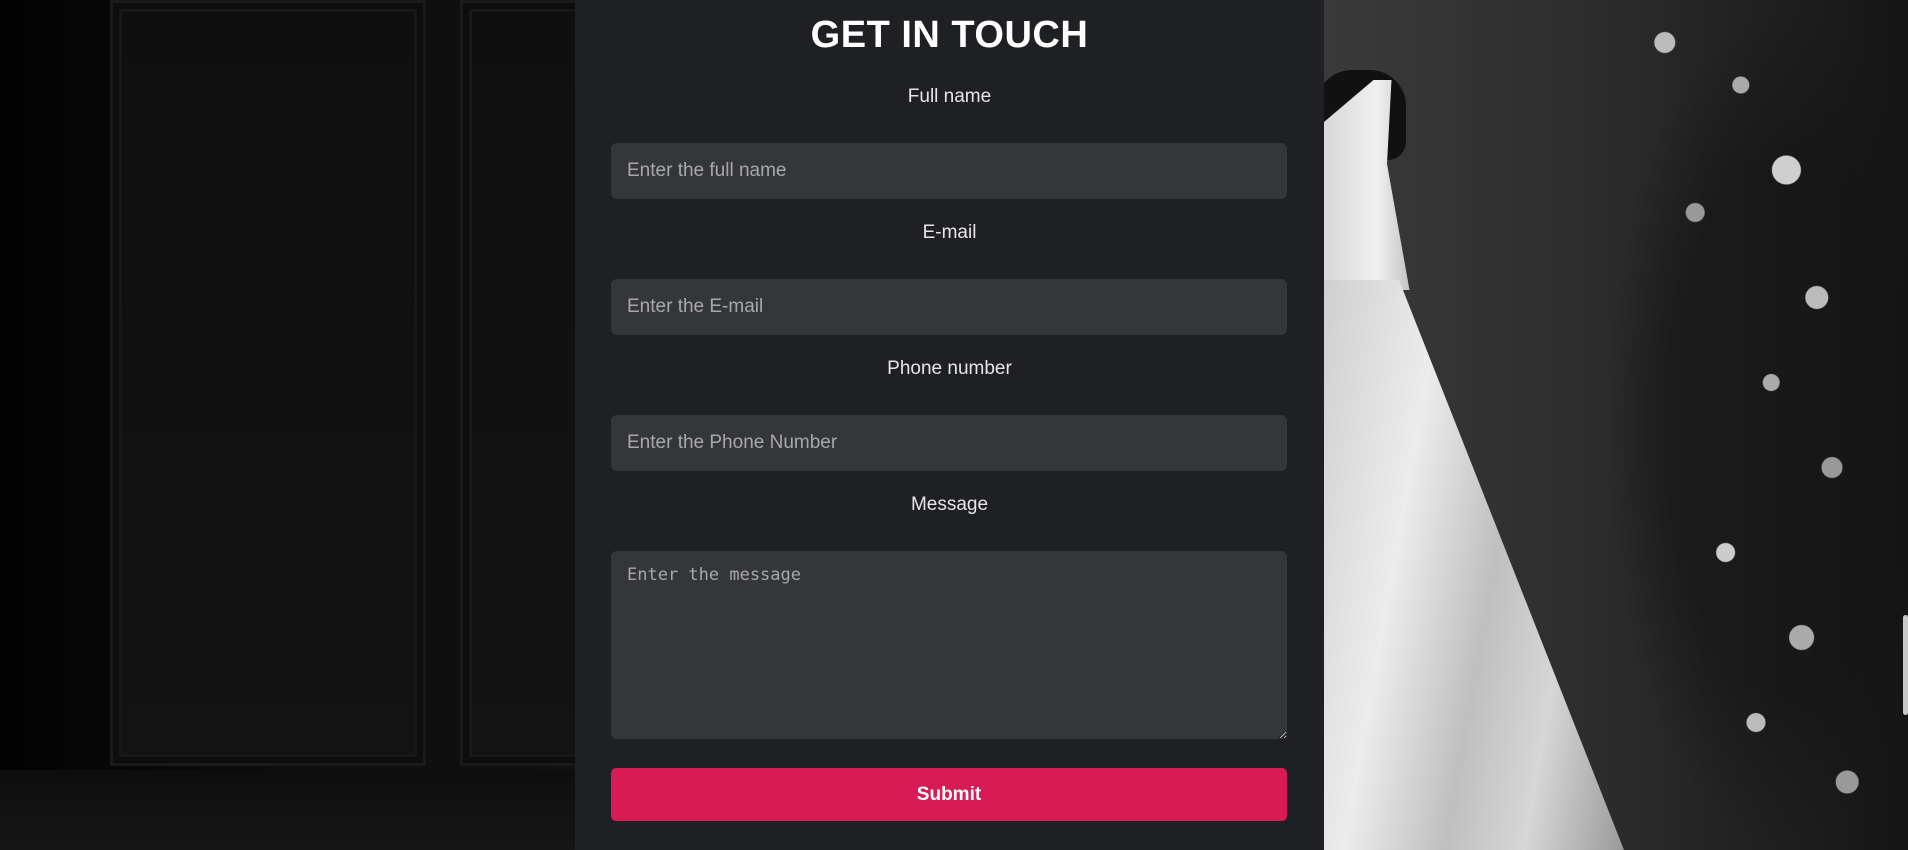 This screenshot has height=850, width=1908. Describe the element at coordinates (949, 794) in the screenshot. I see `submit-button: Submit` at that location.